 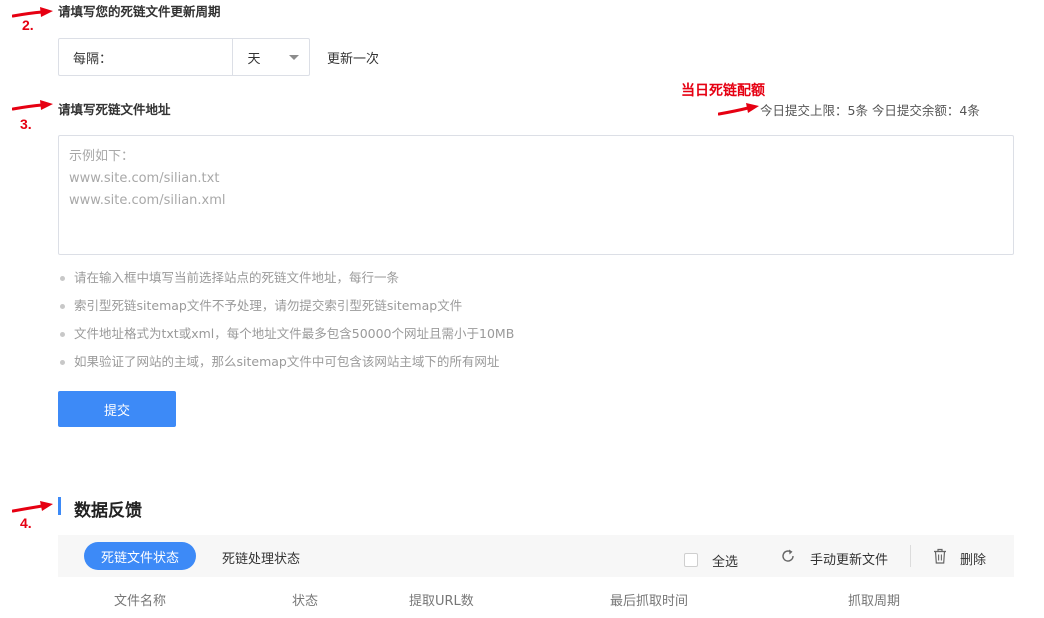 What do you see at coordinates (140, 601) in the screenshot?
I see `column-header-file-name: 文件名称` at bounding box center [140, 601].